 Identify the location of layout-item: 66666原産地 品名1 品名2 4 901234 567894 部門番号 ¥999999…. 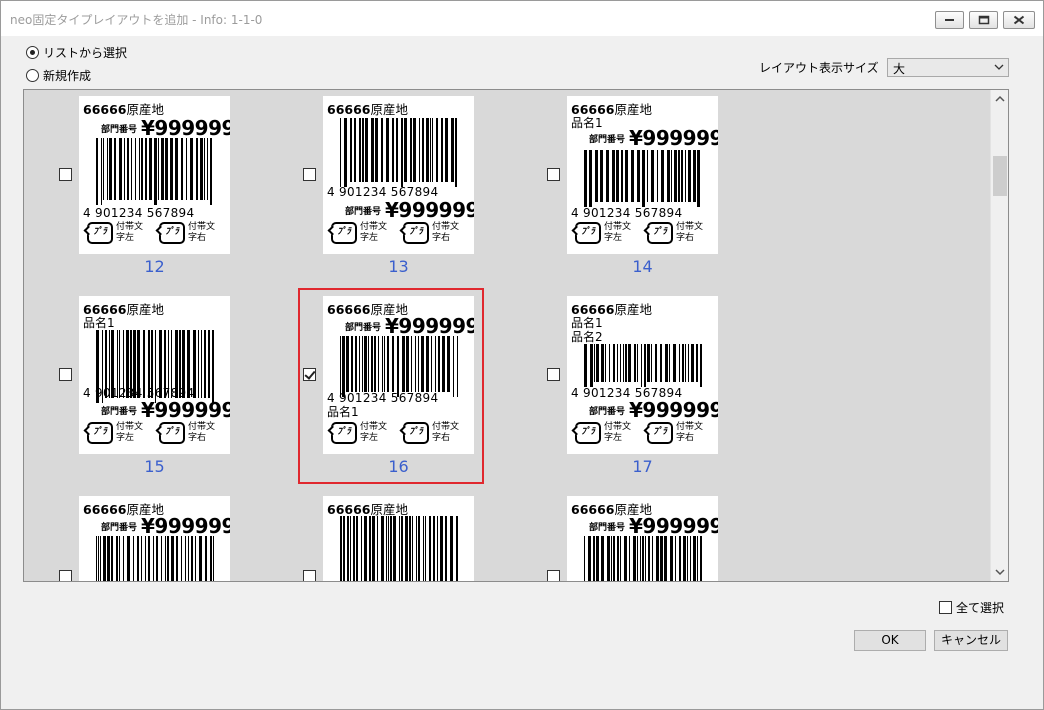
(632, 390).